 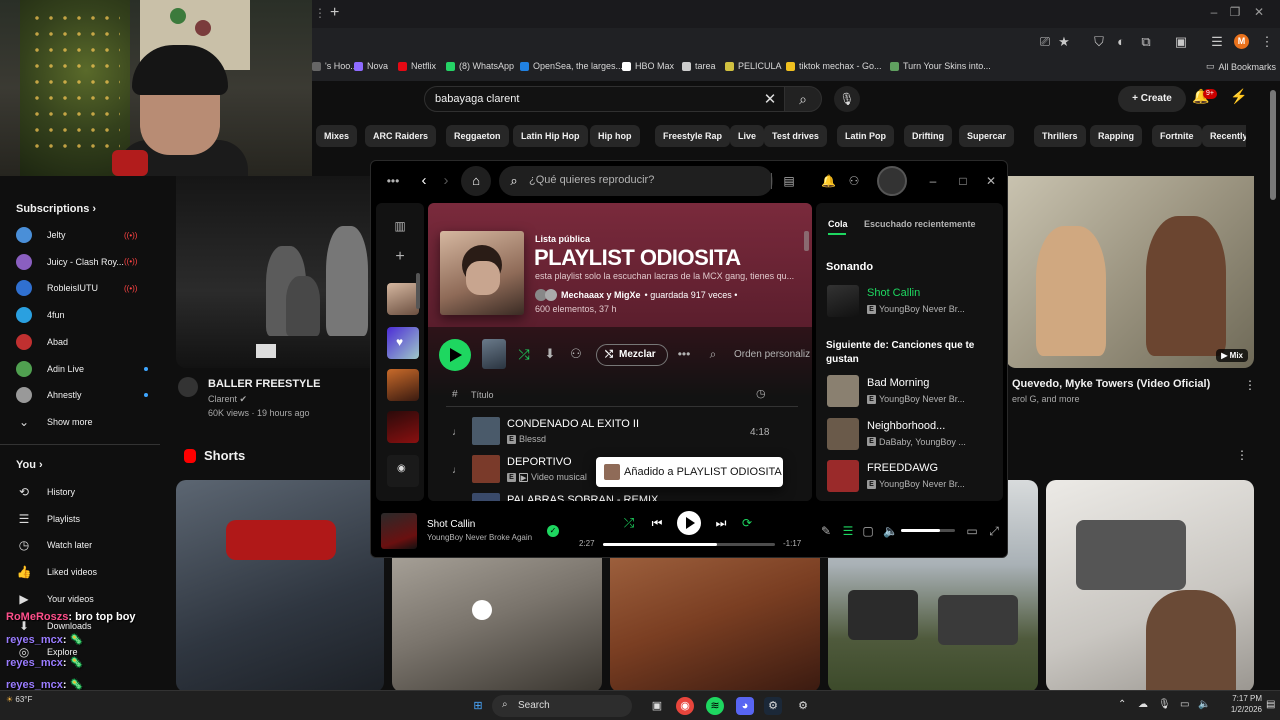 I want to click on maximize-icon: □, so click(x=963, y=181).